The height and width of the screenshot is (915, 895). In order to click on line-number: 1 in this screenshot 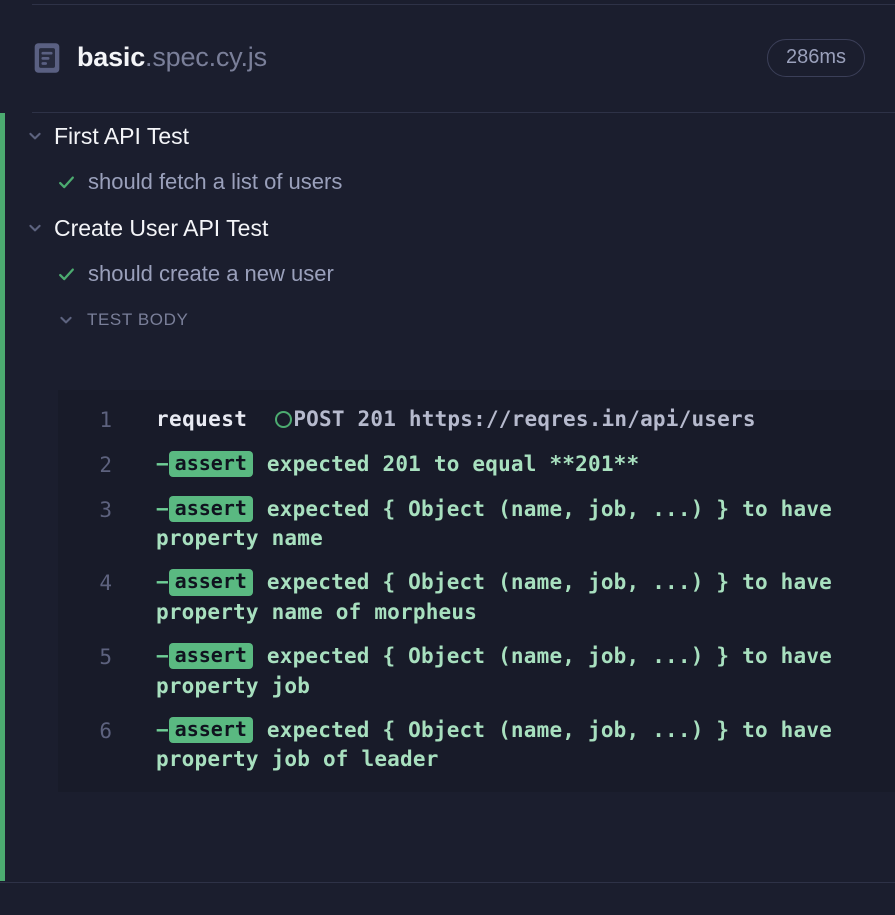, I will do `click(105, 420)`.